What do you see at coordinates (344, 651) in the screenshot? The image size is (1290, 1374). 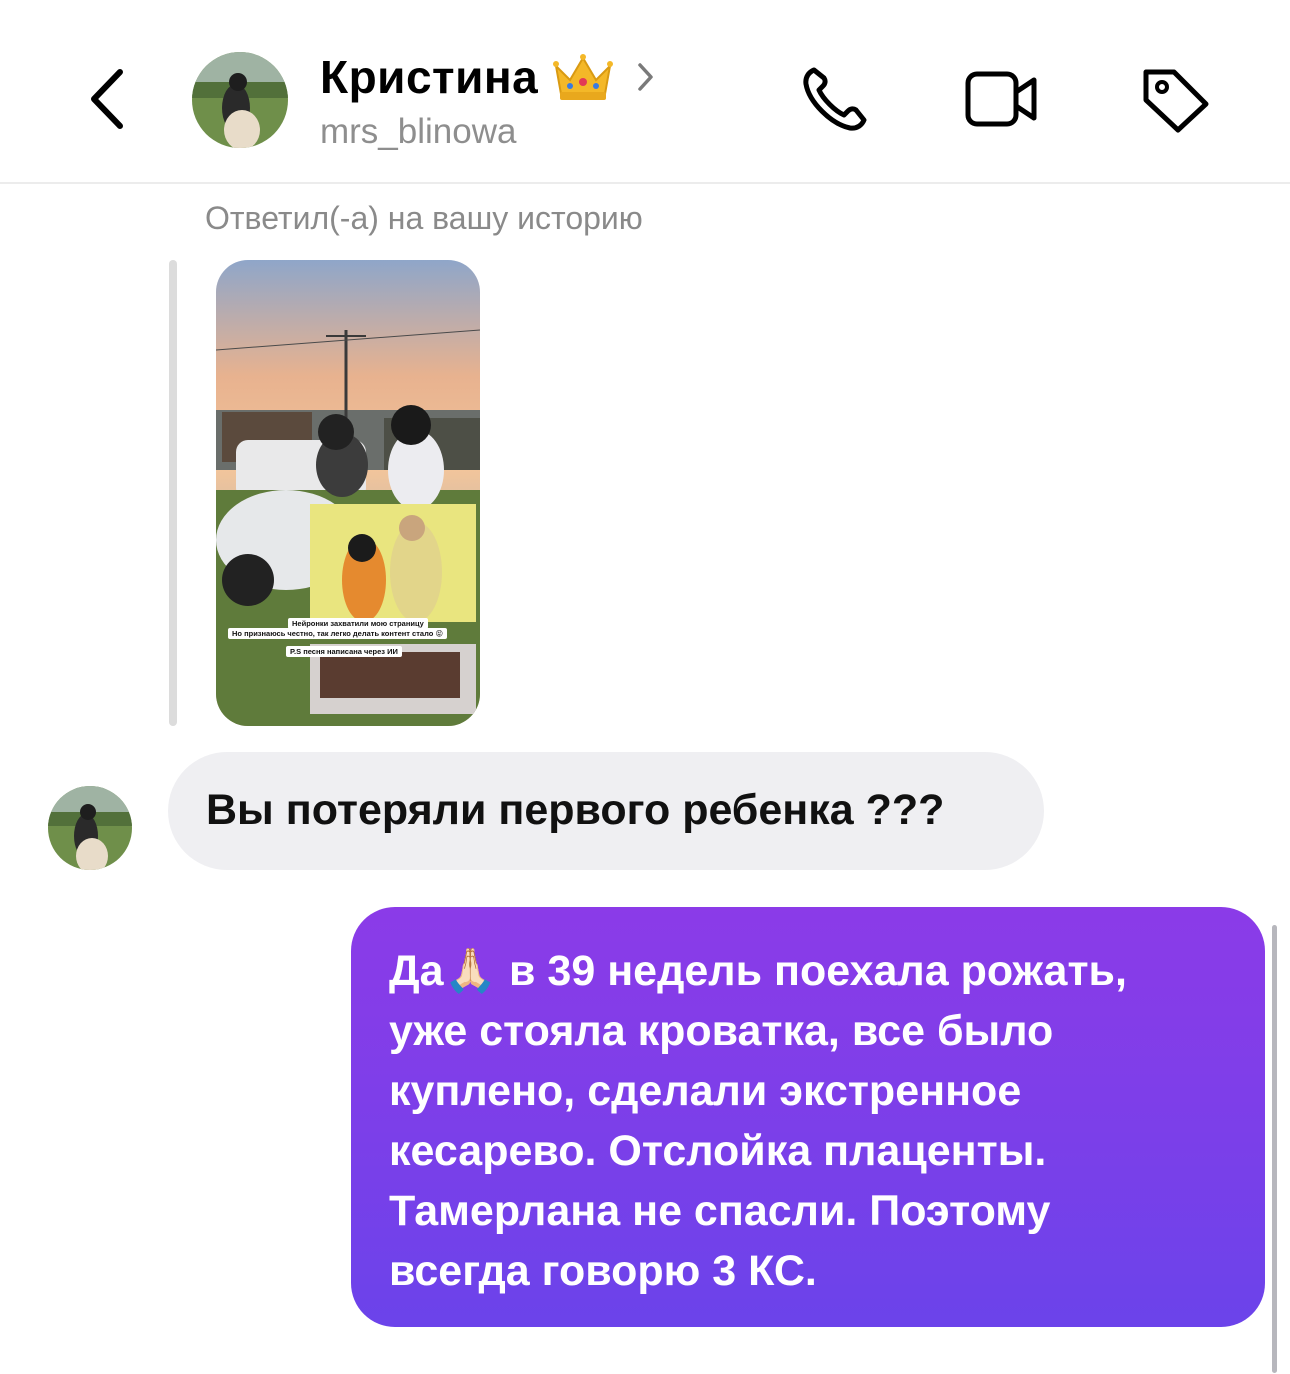 I see `story-caption: P.S песня написана через ИИ` at bounding box center [344, 651].